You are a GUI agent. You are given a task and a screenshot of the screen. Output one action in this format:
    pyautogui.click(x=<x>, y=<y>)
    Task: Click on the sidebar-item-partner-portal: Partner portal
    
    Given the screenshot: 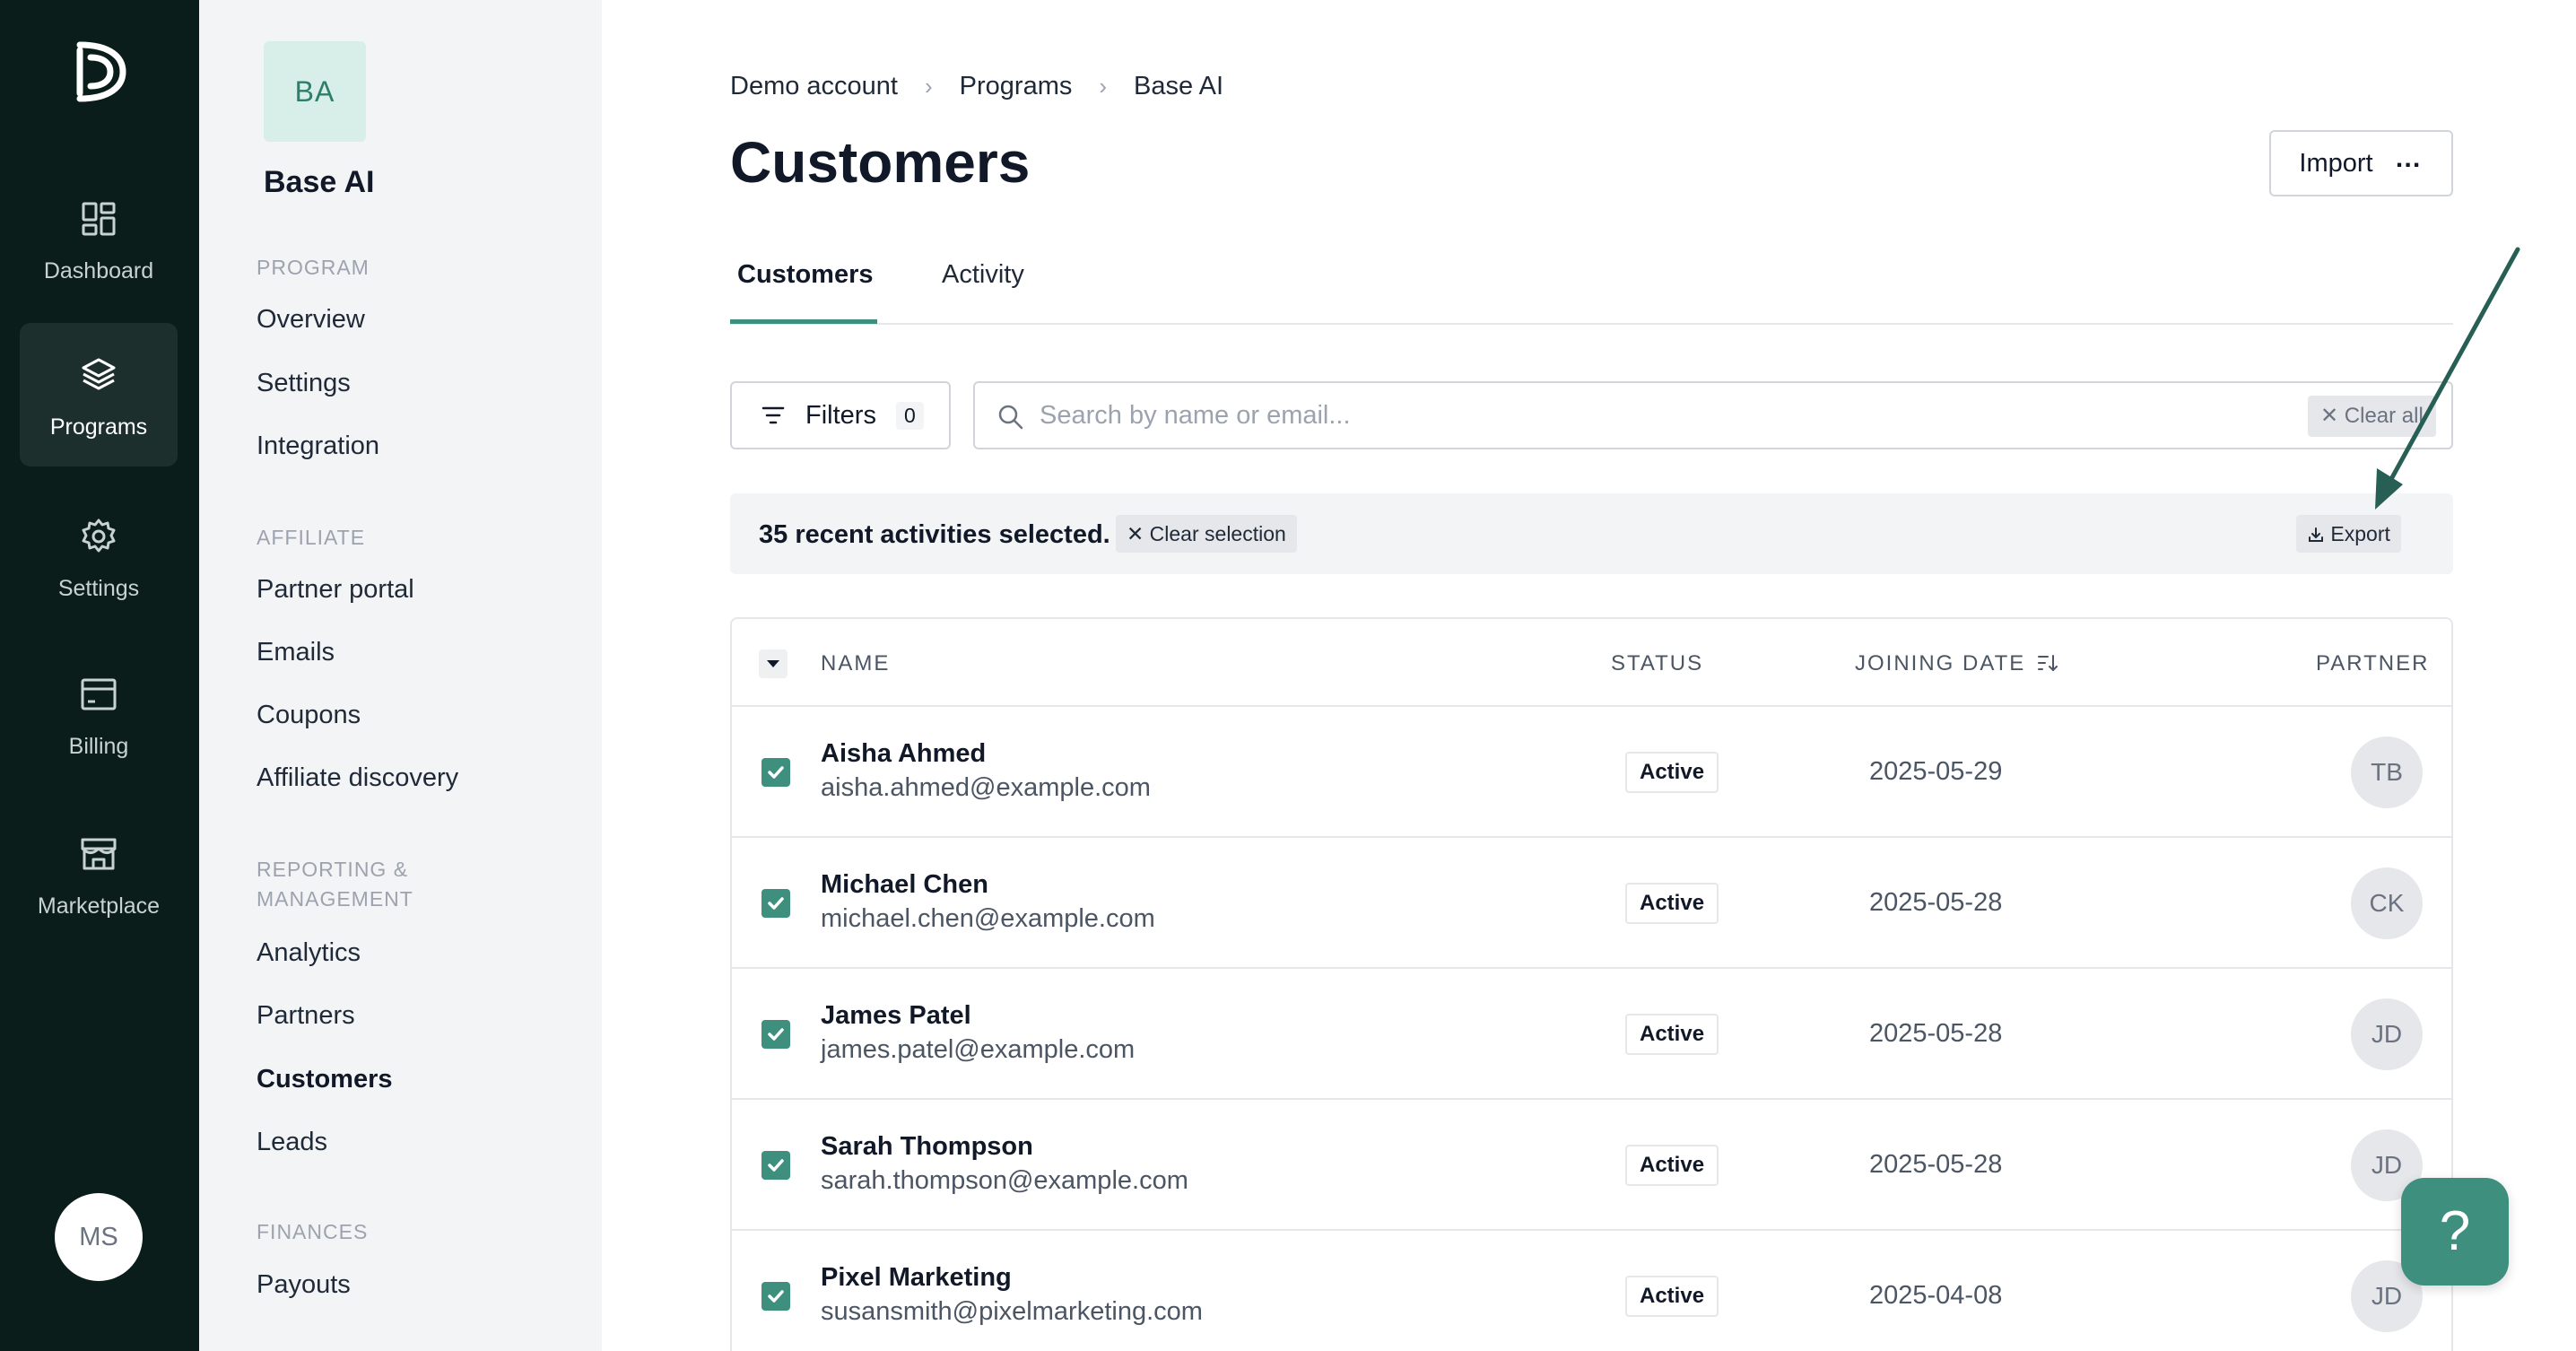 What is the action you would take?
    pyautogui.click(x=335, y=590)
    